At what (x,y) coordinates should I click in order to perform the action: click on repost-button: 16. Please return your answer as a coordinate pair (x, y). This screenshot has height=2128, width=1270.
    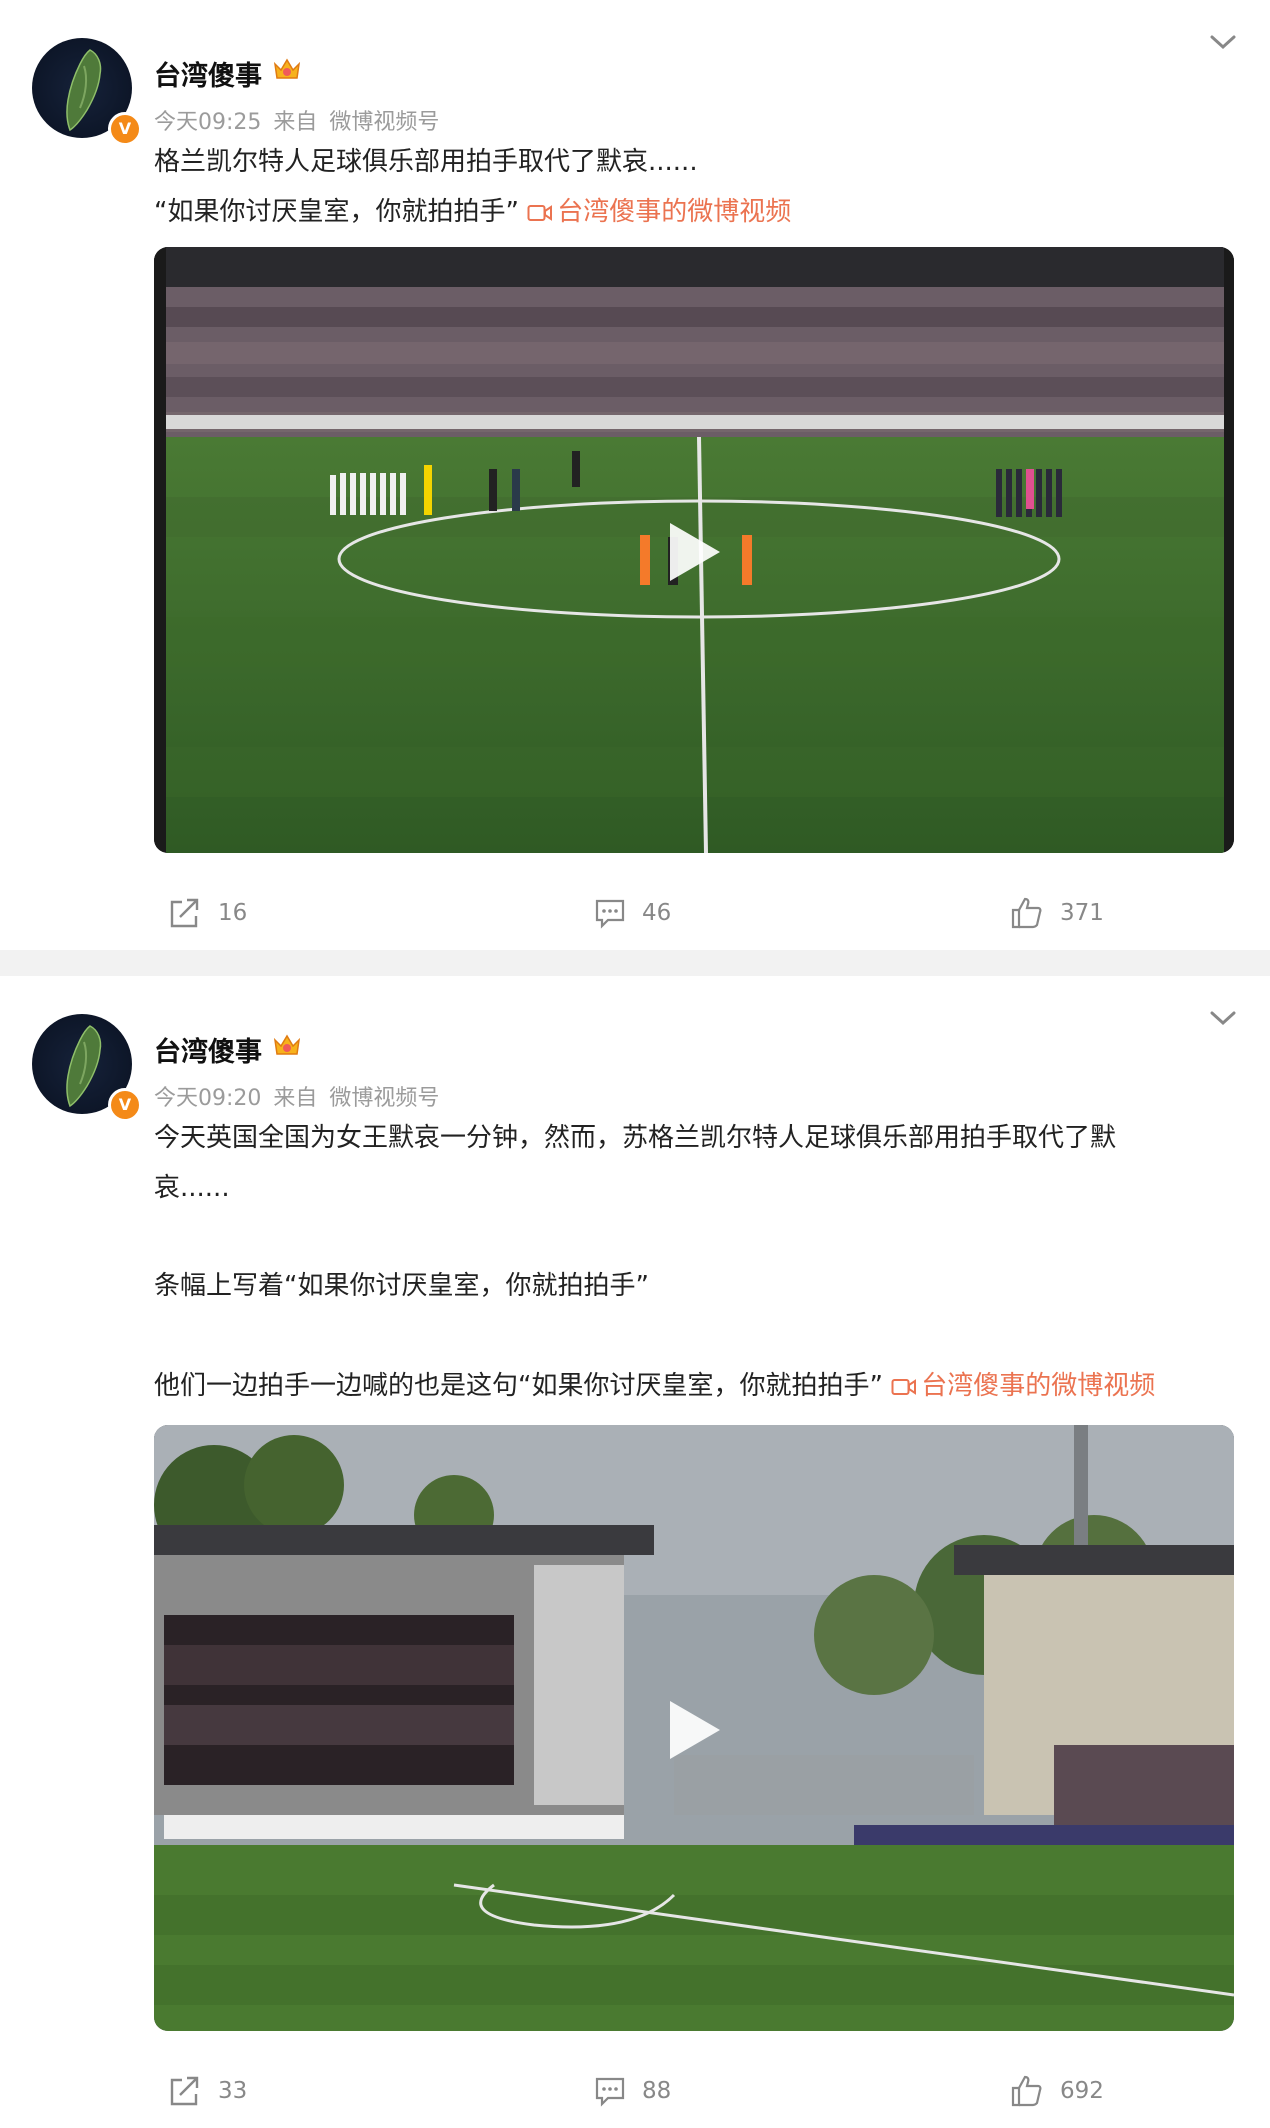
    Looking at the image, I should click on (207, 913).